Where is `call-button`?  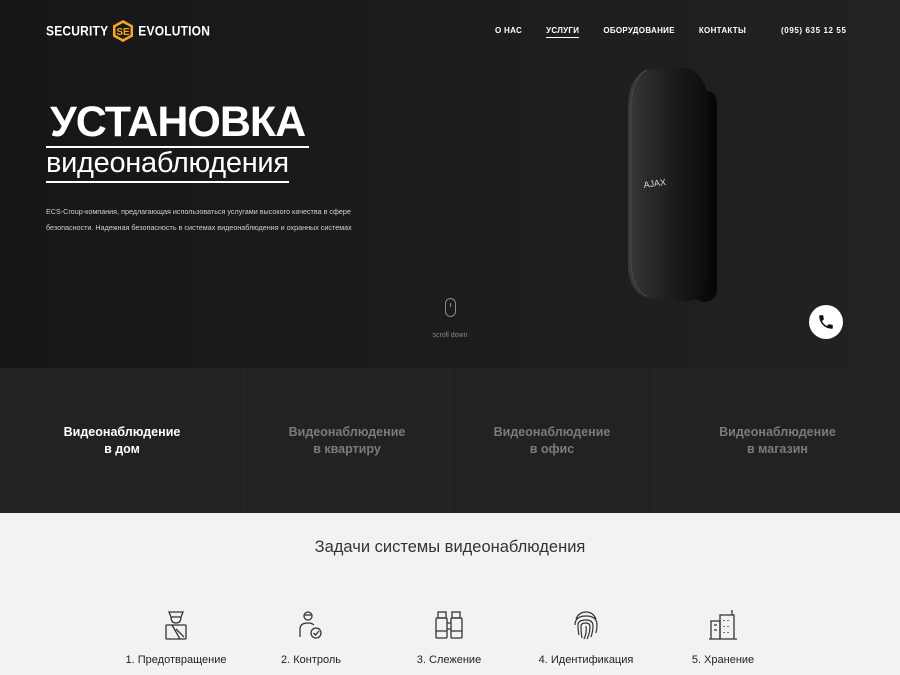
call-button is located at coordinates (826, 322).